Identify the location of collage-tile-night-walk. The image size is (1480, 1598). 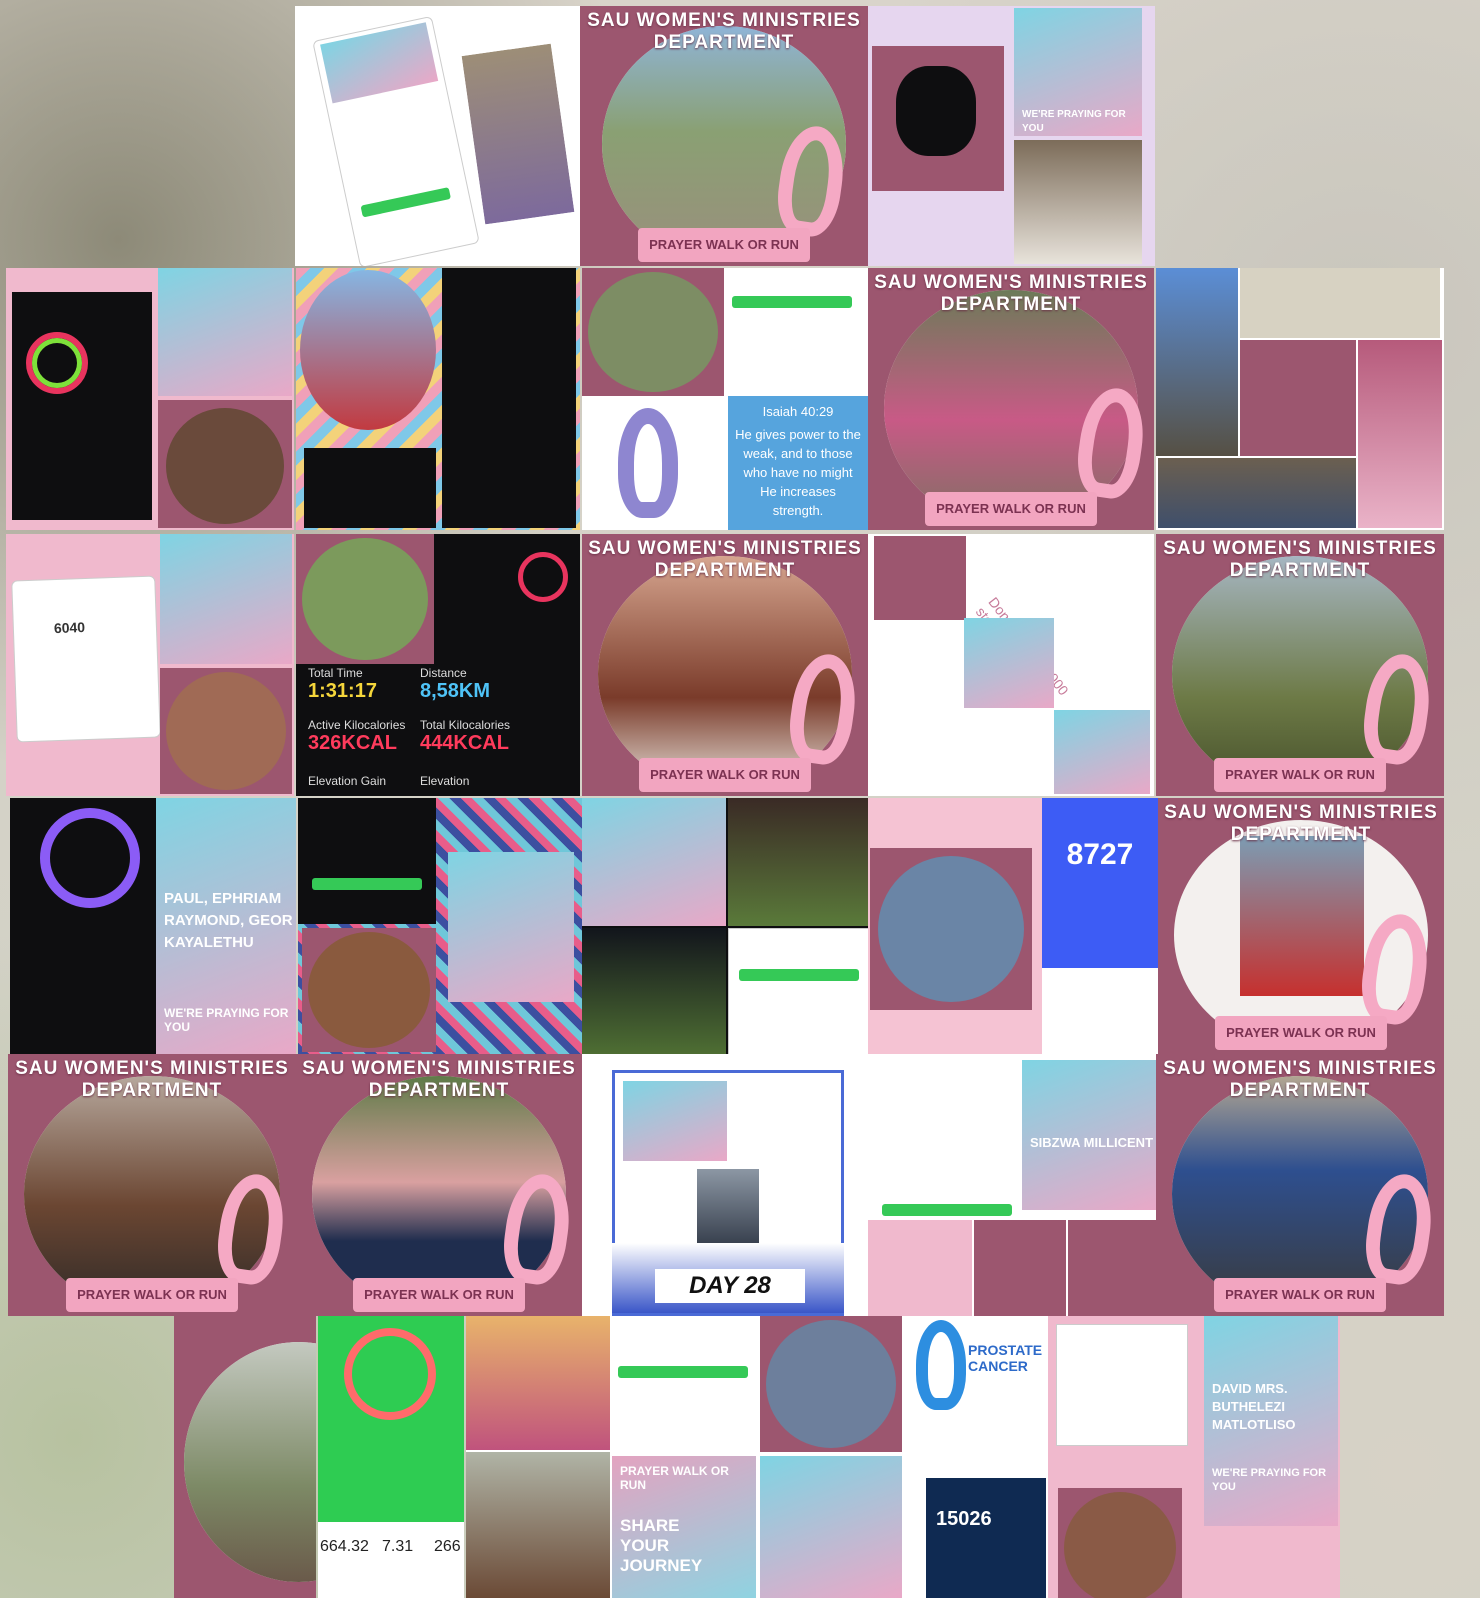
(725, 926).